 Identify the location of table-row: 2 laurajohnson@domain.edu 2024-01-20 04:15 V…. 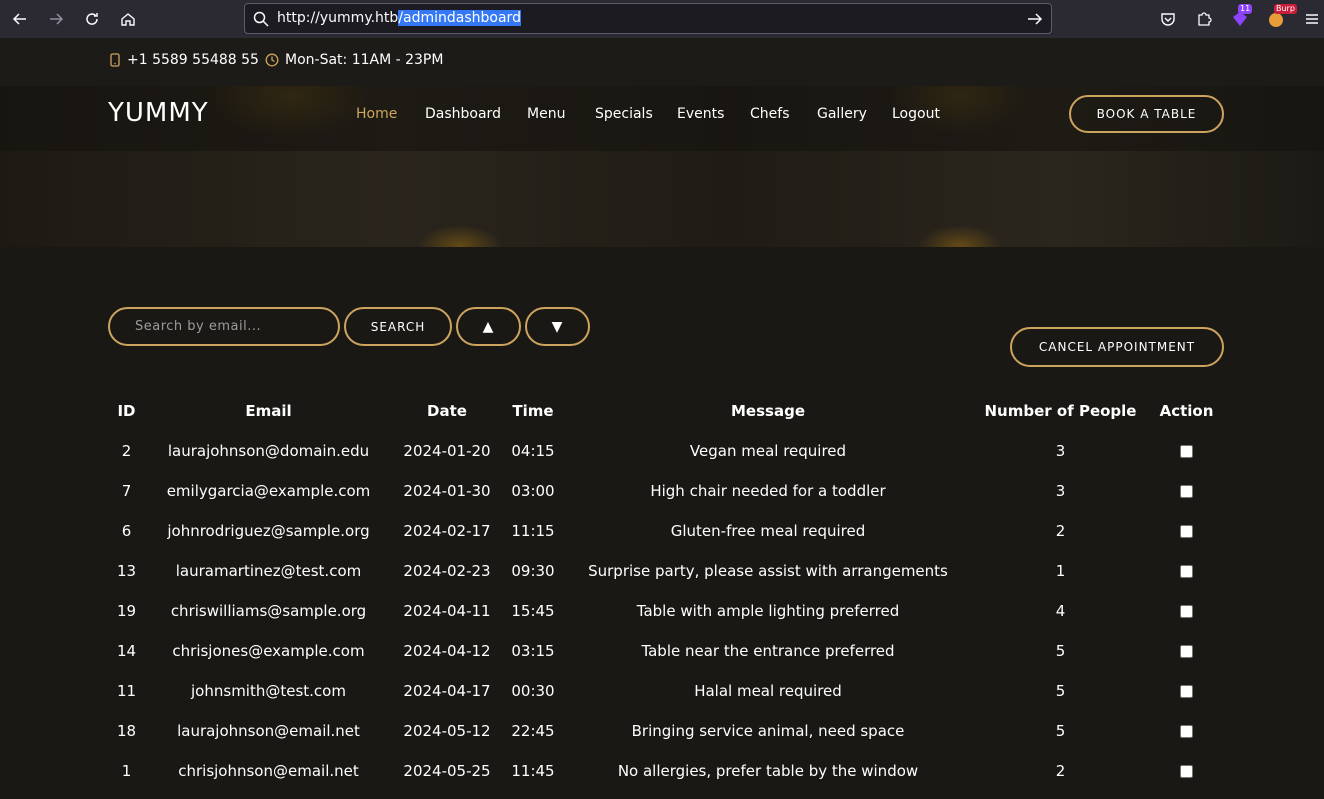
(666, 451).